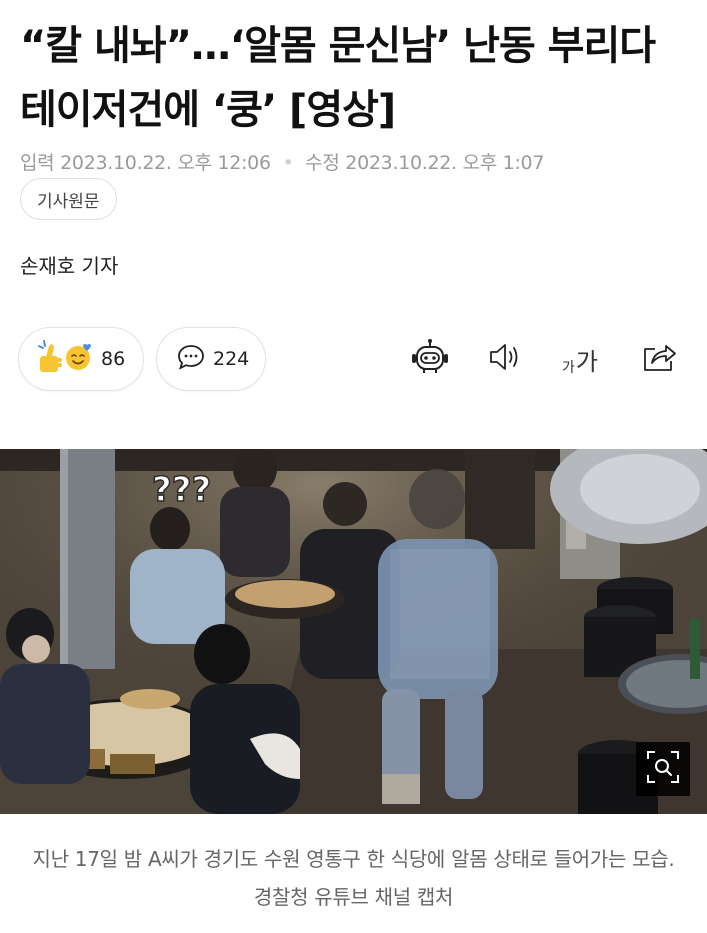 Image resolution: width=707 pixels, height=933 pixels. Describe the element at coordinates (568, 367) in the screenshot. I see `font-small-label: 가` at that location.